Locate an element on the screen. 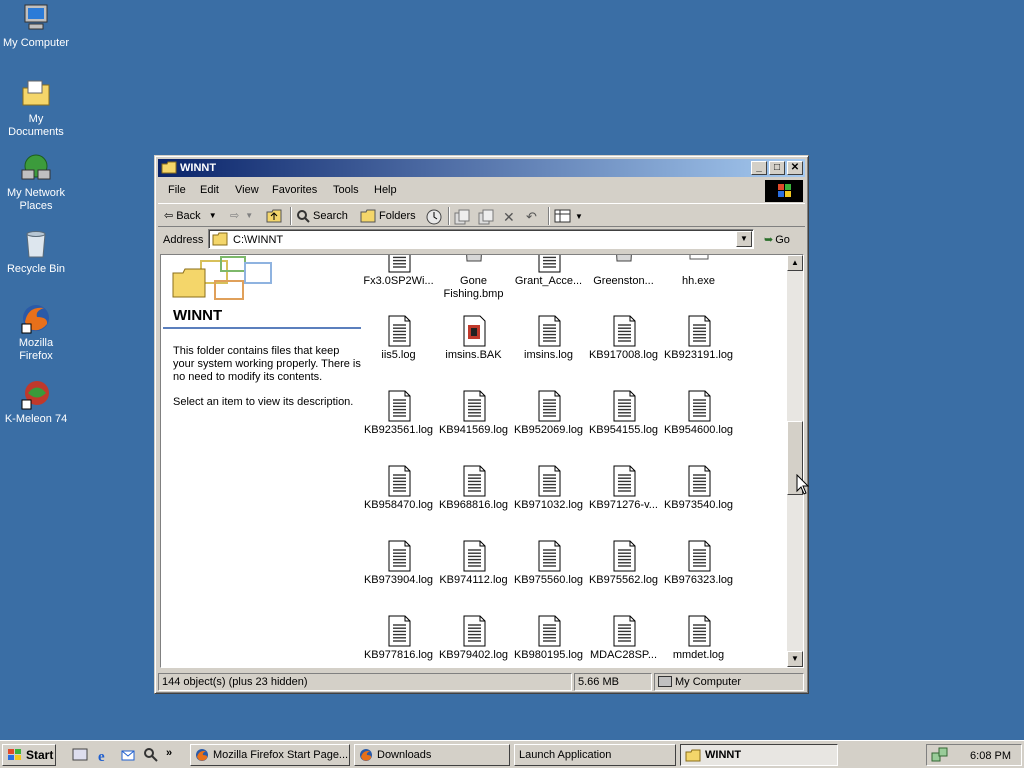 Image resolution: width=1024 pixels, height=768 pixels. delete-button: ✕ is located at coordinates (509, 217).